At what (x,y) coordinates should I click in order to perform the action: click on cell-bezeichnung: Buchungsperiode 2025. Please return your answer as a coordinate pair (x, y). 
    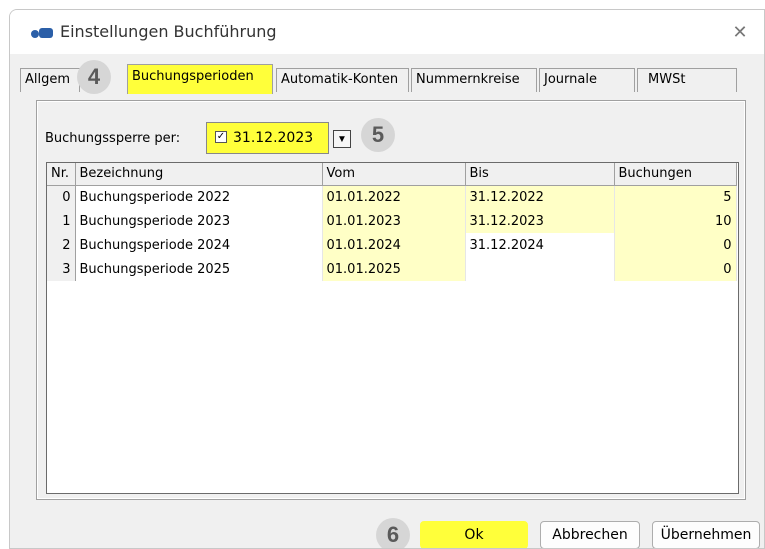
    Looking at the image, I should click on (199, 269).